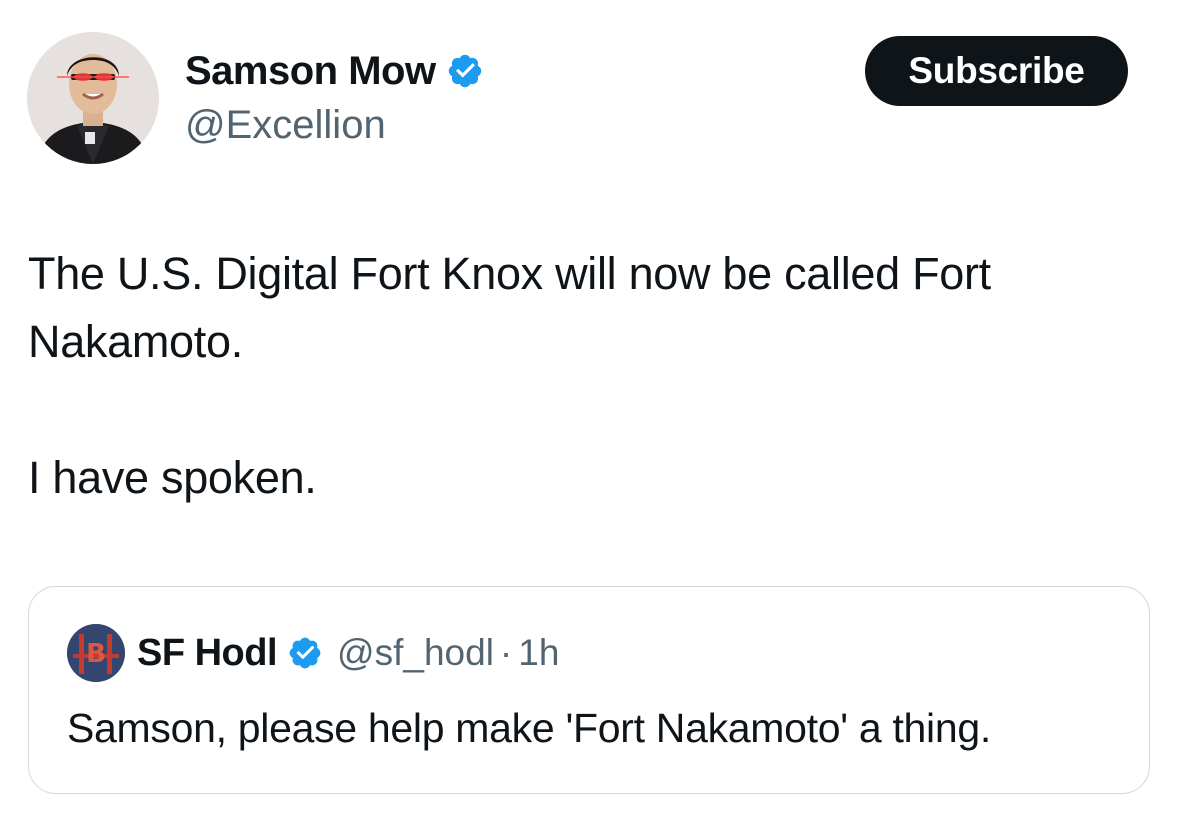 The height and width of the screenshot is (836, 1179). Describe the element at coordinates (135, 341) in the screenshot. I see `tweet-text-line: Nakamoto.` at that location.